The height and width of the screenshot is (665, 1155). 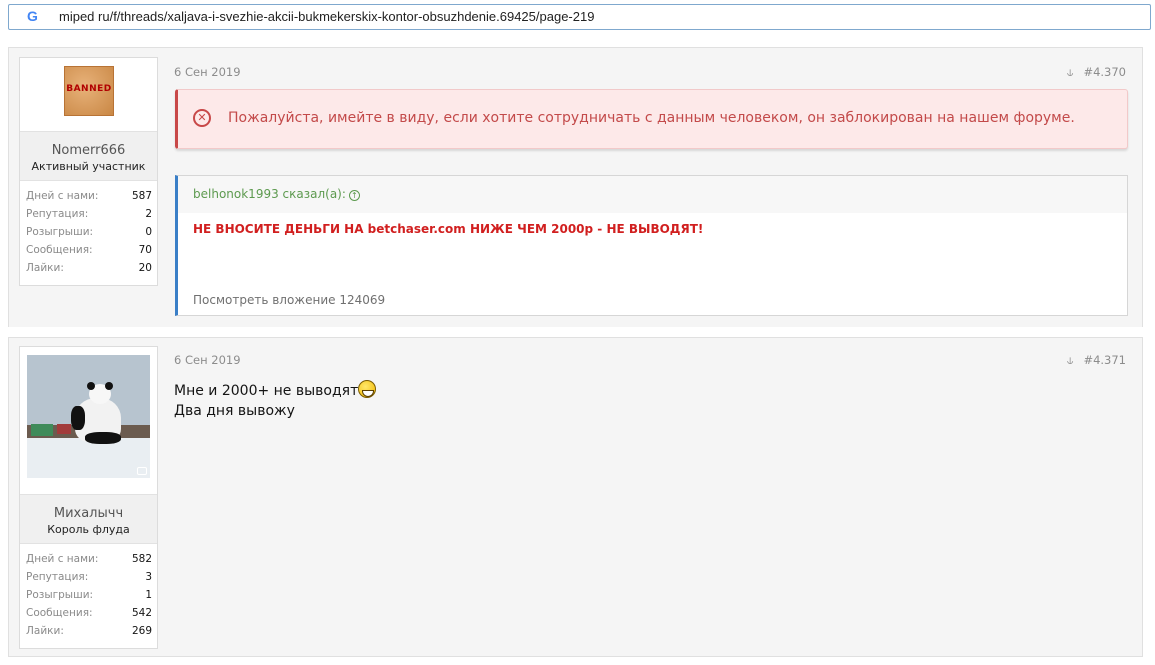 What do you see at coordinates (148, 595) in the screenshot?
I see `stat-value: 1` at bounding box center [148, 595].